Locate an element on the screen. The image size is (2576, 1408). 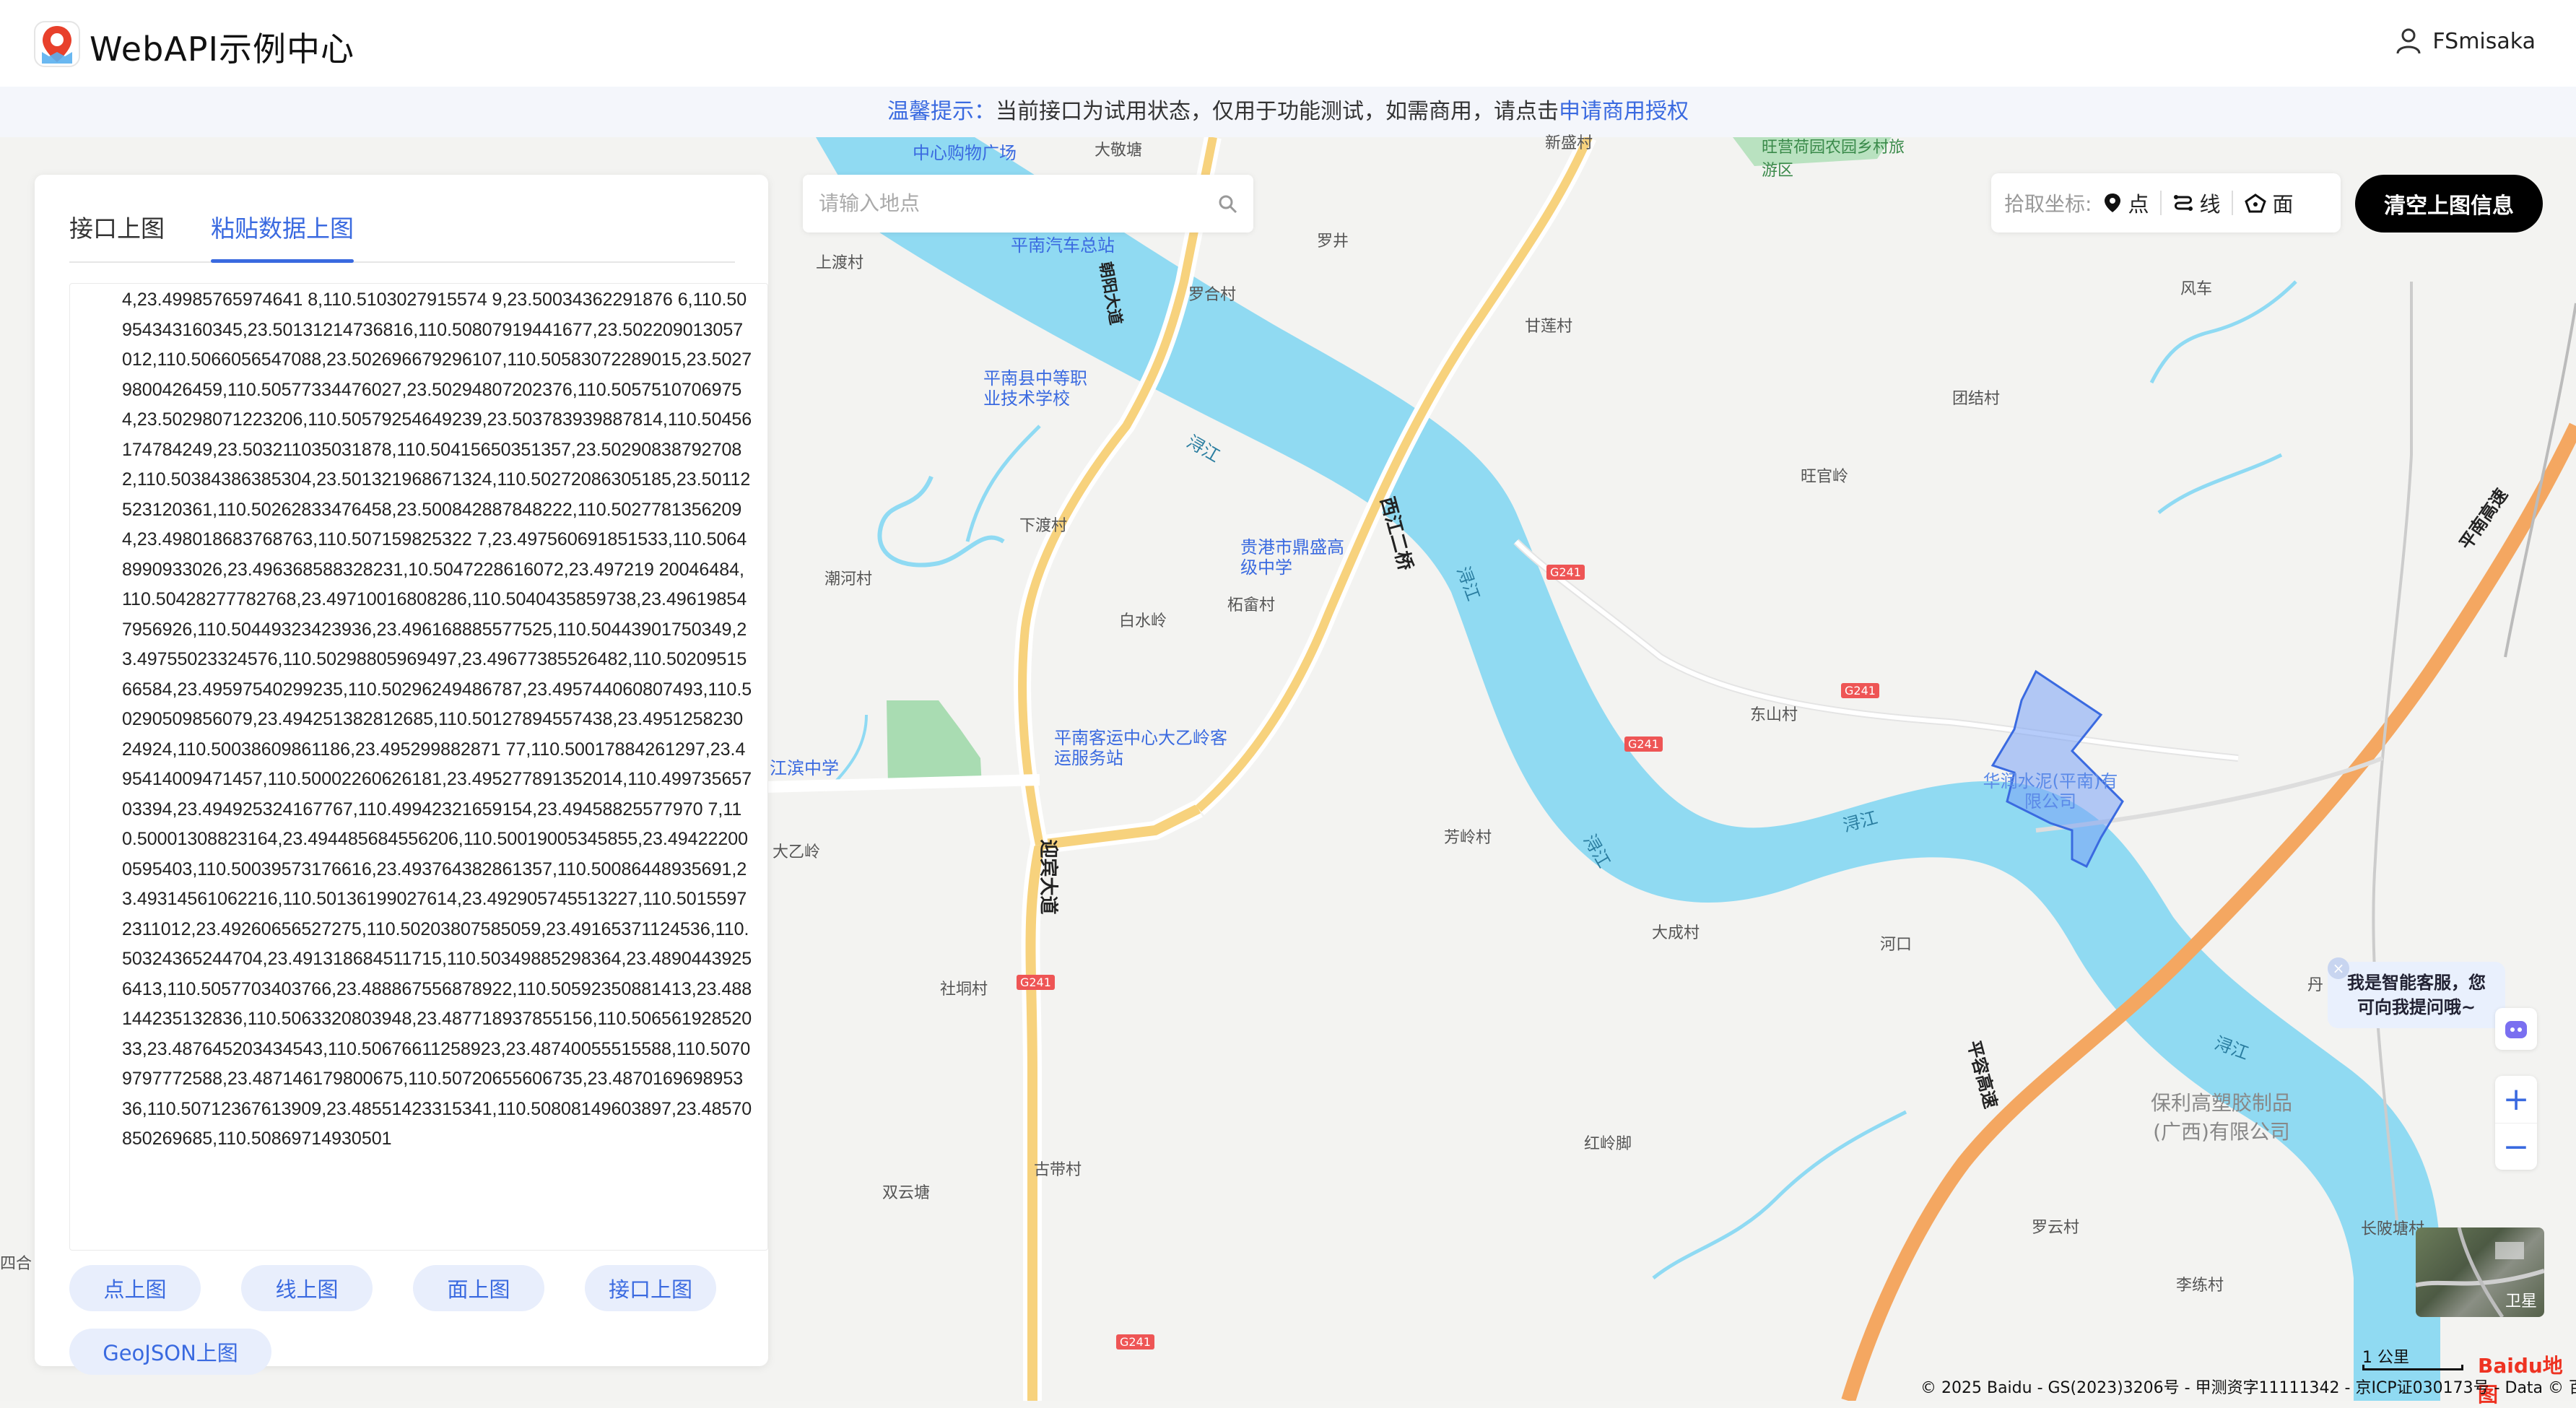
pick-area-button: 面 is located at coordinates (2269, 203).